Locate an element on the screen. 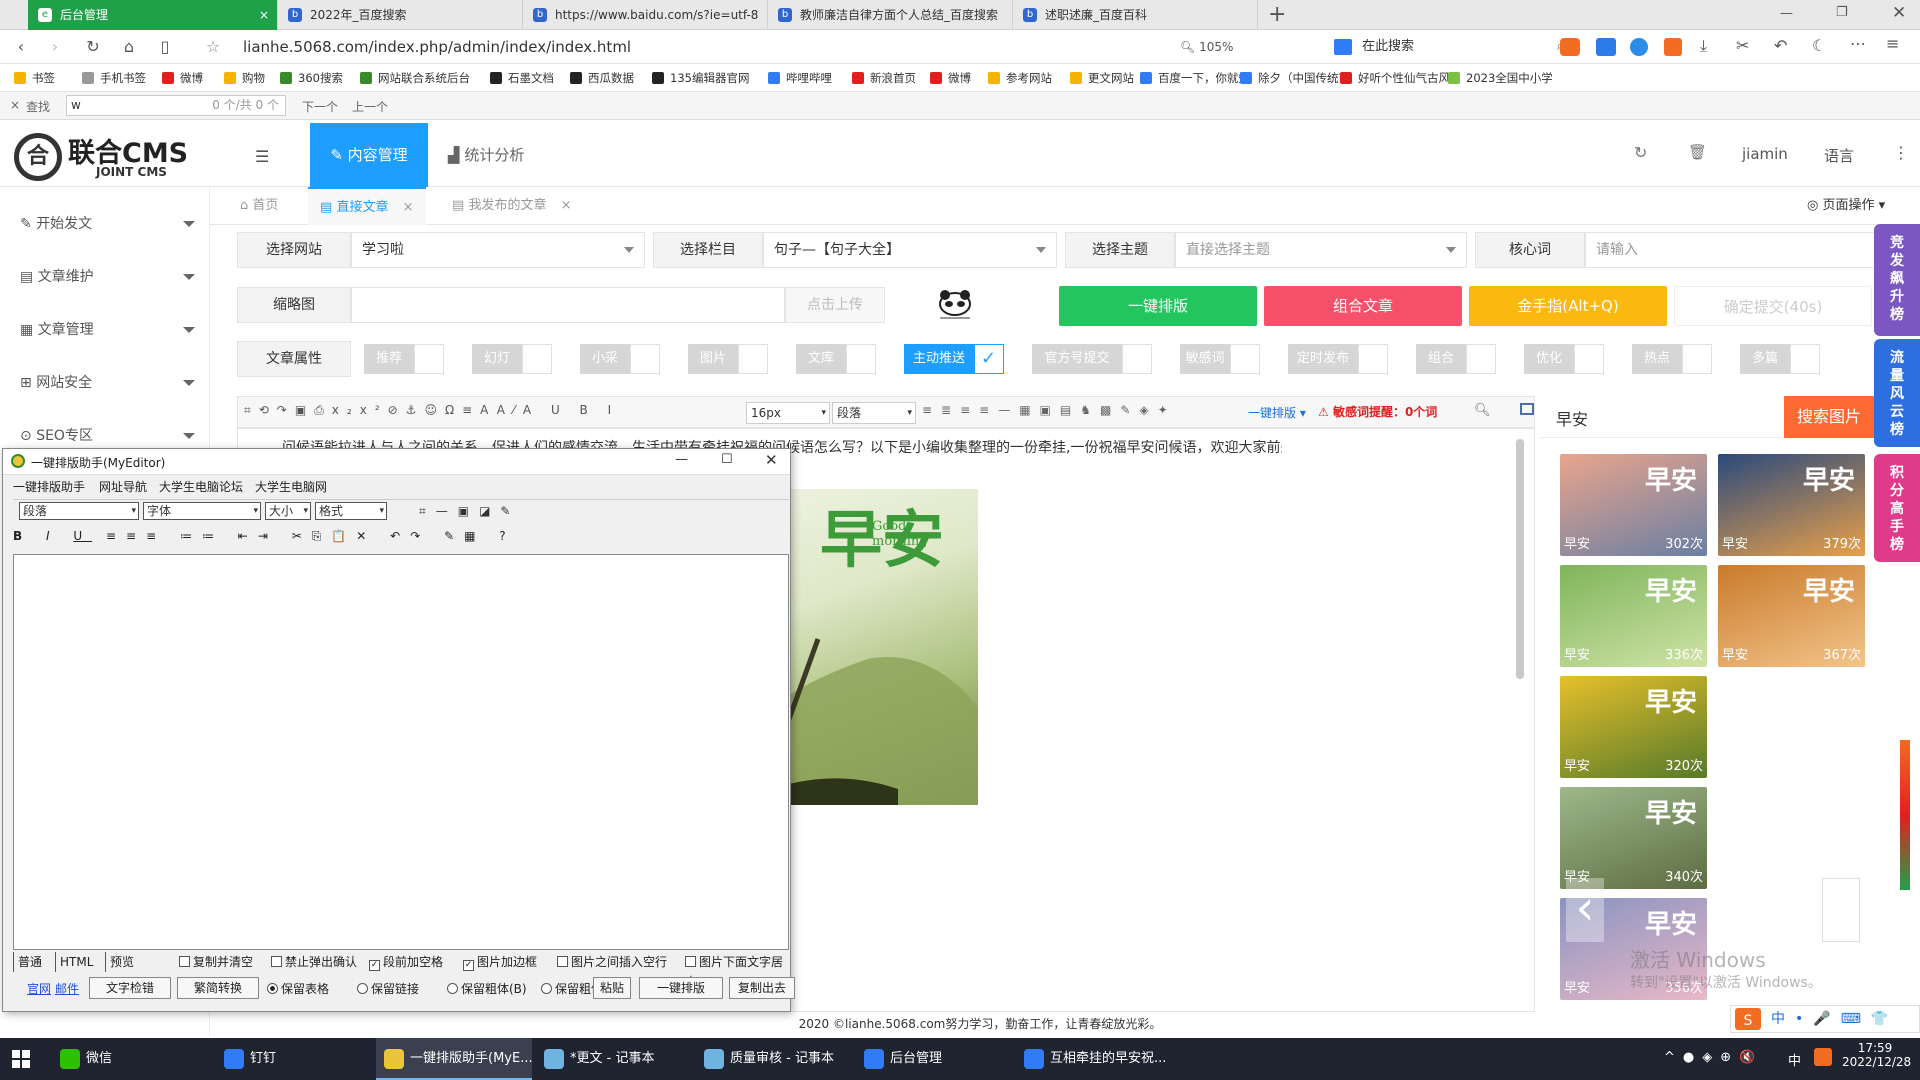 Image resolution: width=1920 pixels, height=1080 pixels. myeditor-radio-option: 保留粗体(B) is located at coordinates (487, 989).